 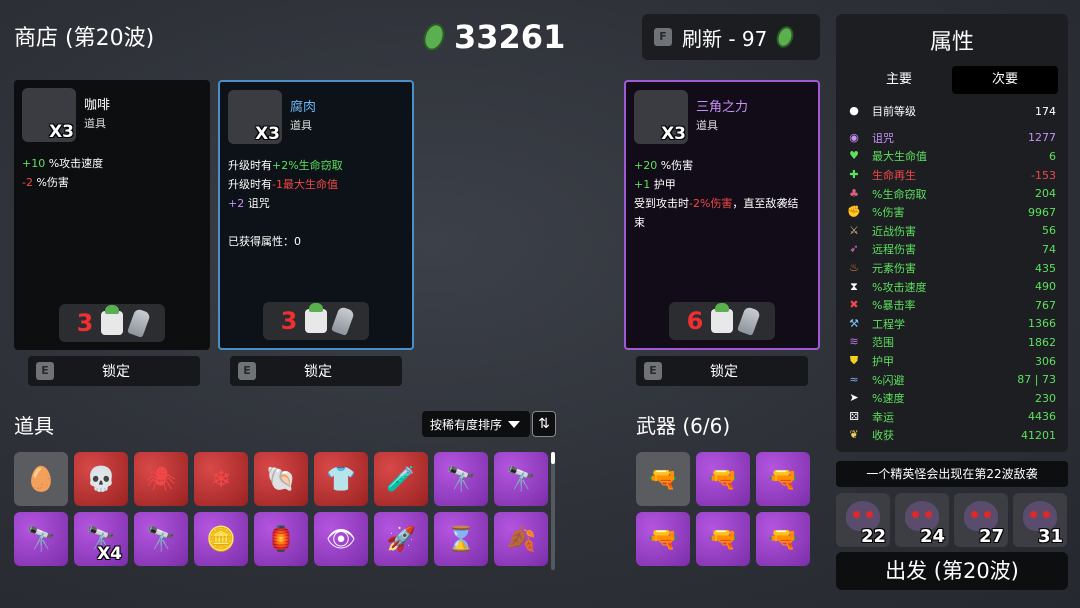 What do you see at coordinates (281, 479) in the screenshot?
I see `inventory-item: 🐚` at bounding box center [281, 479].